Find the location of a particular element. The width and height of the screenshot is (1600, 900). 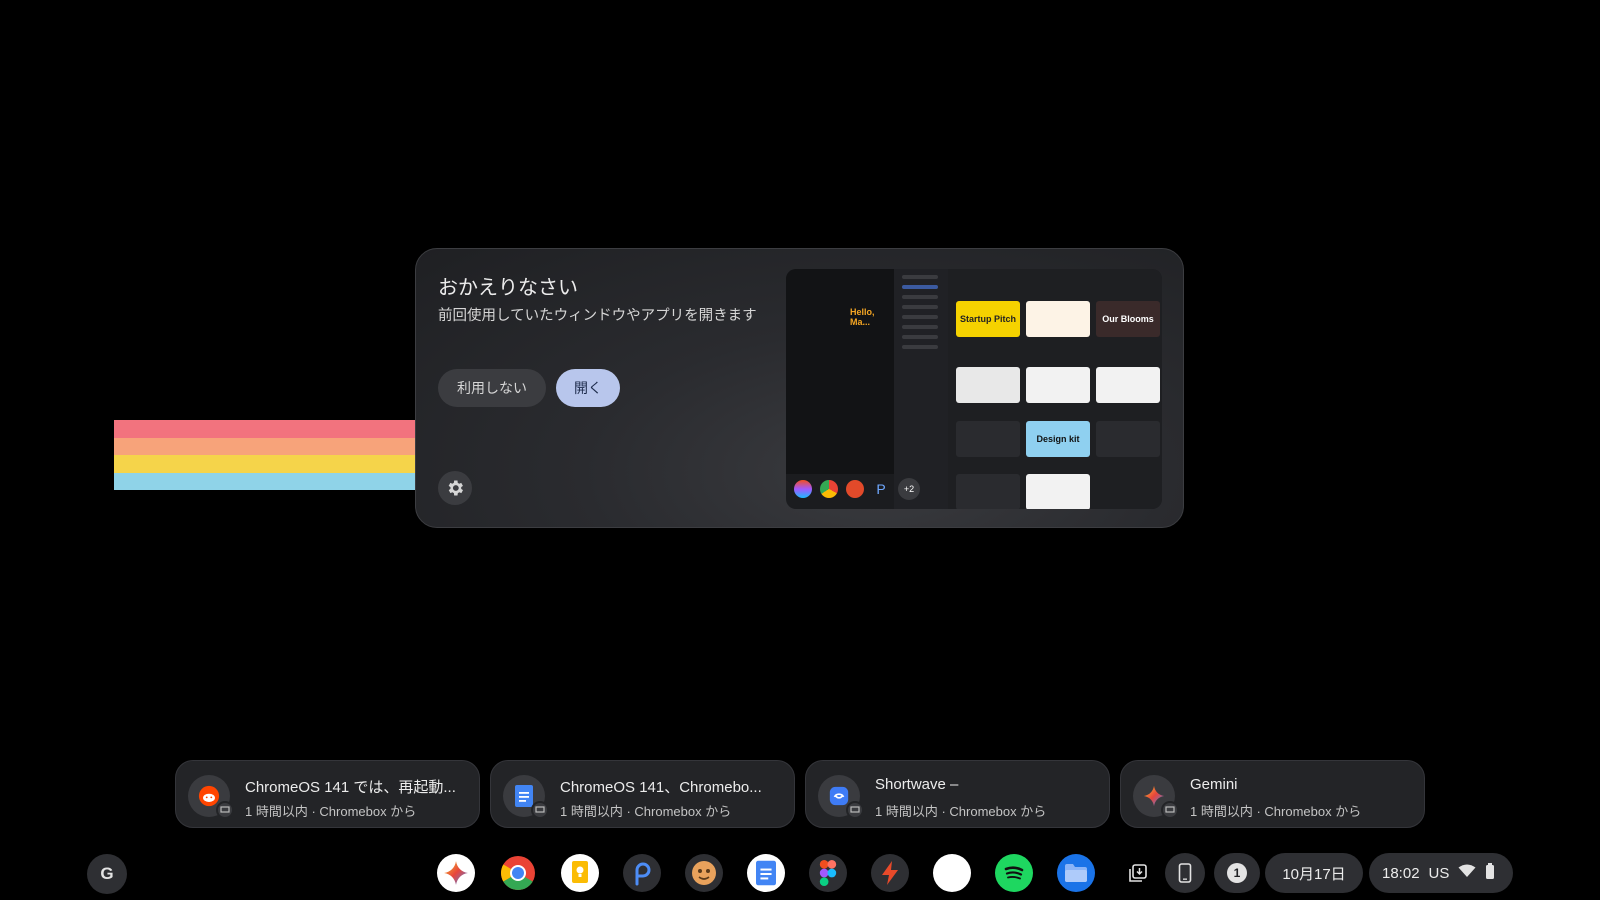

shortwave-icon: P is located at coordinates (881, 489).